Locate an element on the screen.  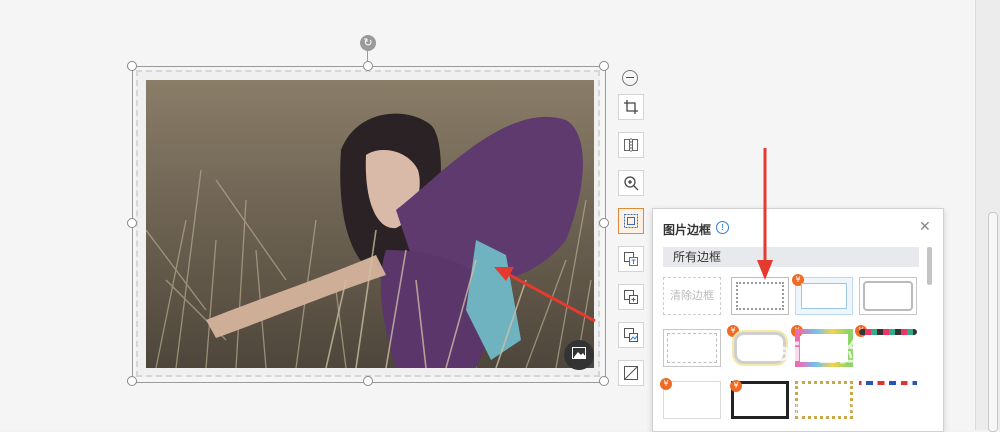
translate-tool-button is located at coordinates (631, 259).